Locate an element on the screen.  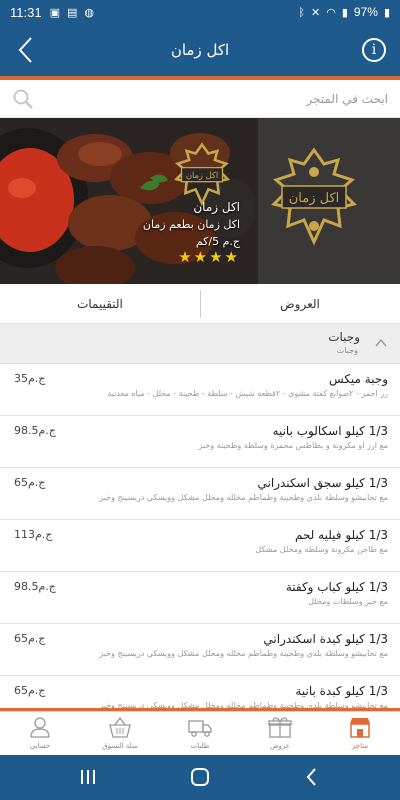
nav-label: طلبات is located at coordinates (200, 746).